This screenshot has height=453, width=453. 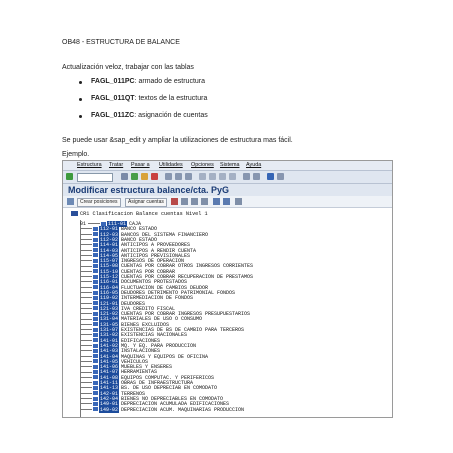 What do you see at coordinates (146, 202) in the screenshot?
I see `assign-accounts-button: Asignar cuentas` at bounding box center [146, 202].